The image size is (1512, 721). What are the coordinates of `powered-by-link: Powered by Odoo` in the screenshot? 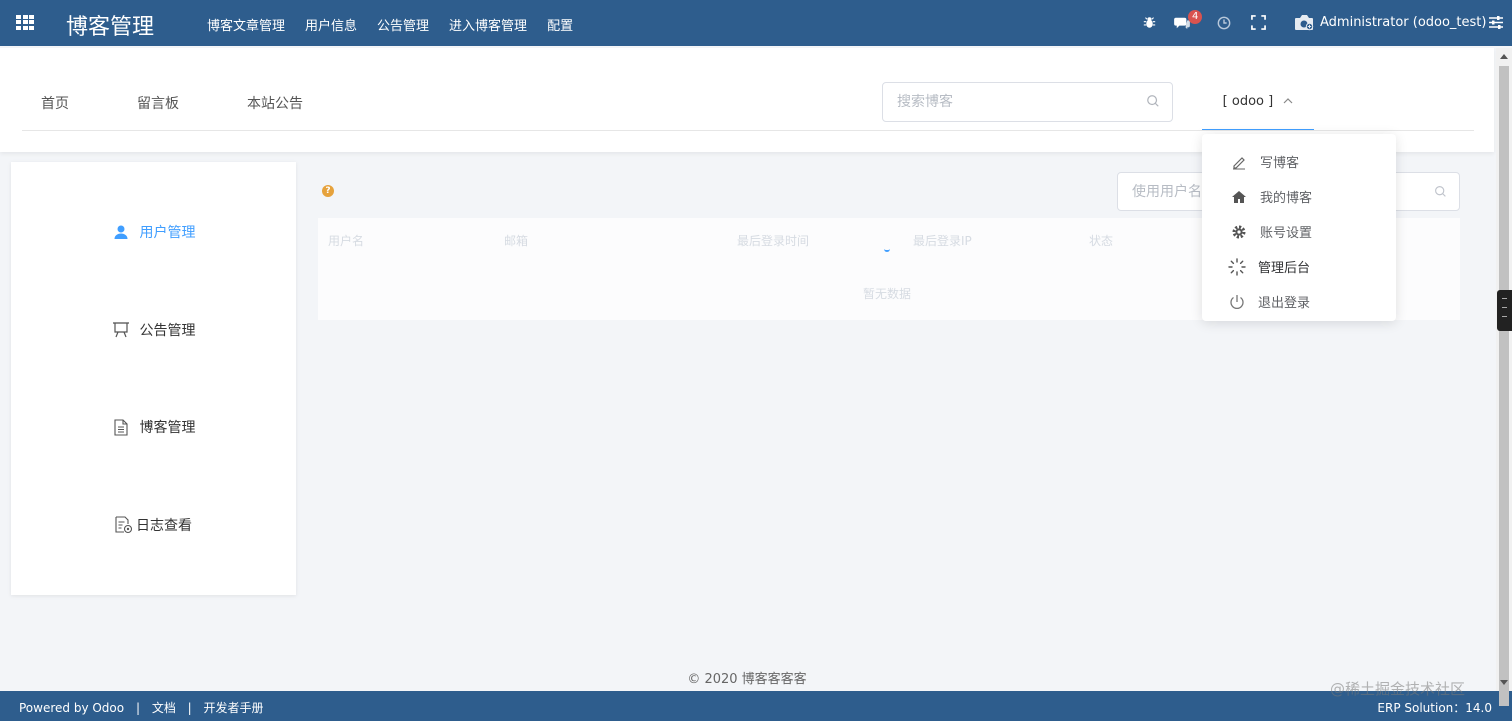 It's located at (71, 708).